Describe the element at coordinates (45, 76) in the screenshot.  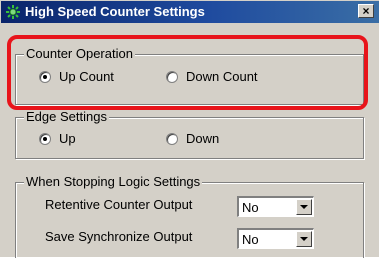
I see `up-count-radio-button` at that location.